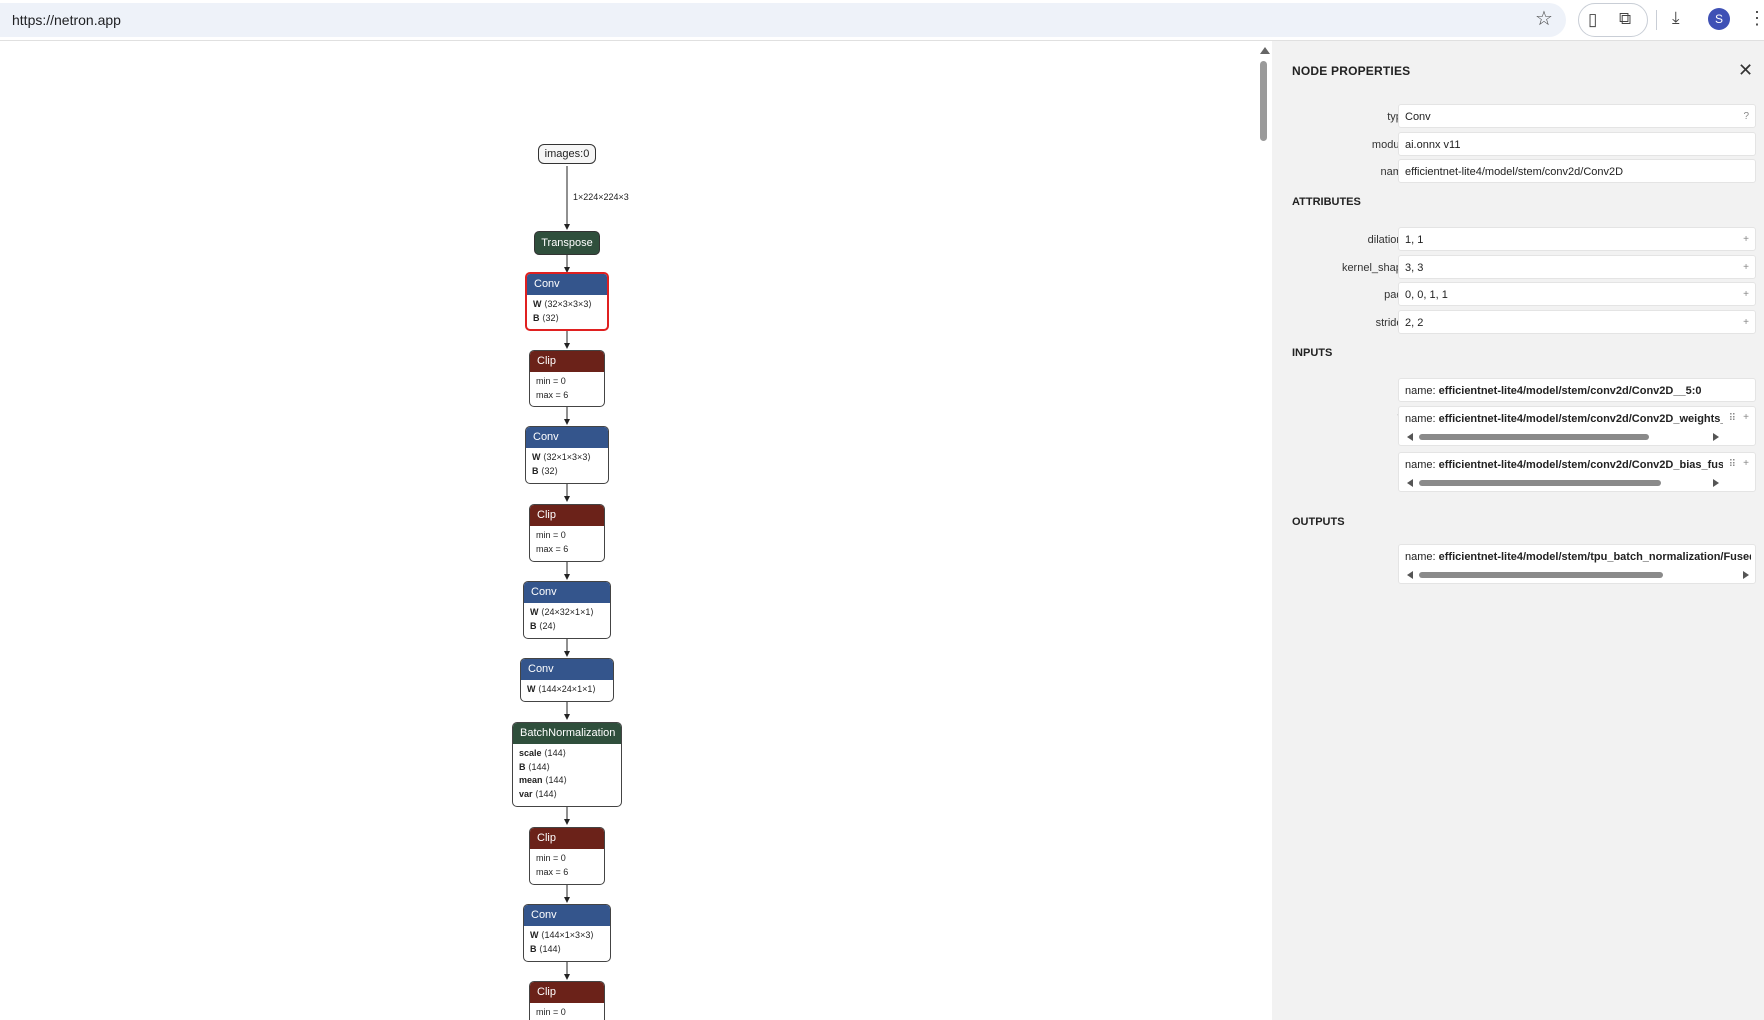 This screenshot has width=1764, height=1020. Describe the element at coordinates (1391, 323) in the screenshot. I see `attribute-label: strides` at that location.